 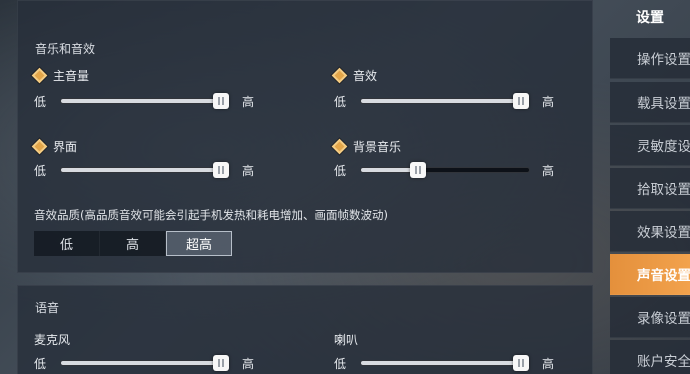 I want to click on microphone-slider, so click(x=145, y=363).